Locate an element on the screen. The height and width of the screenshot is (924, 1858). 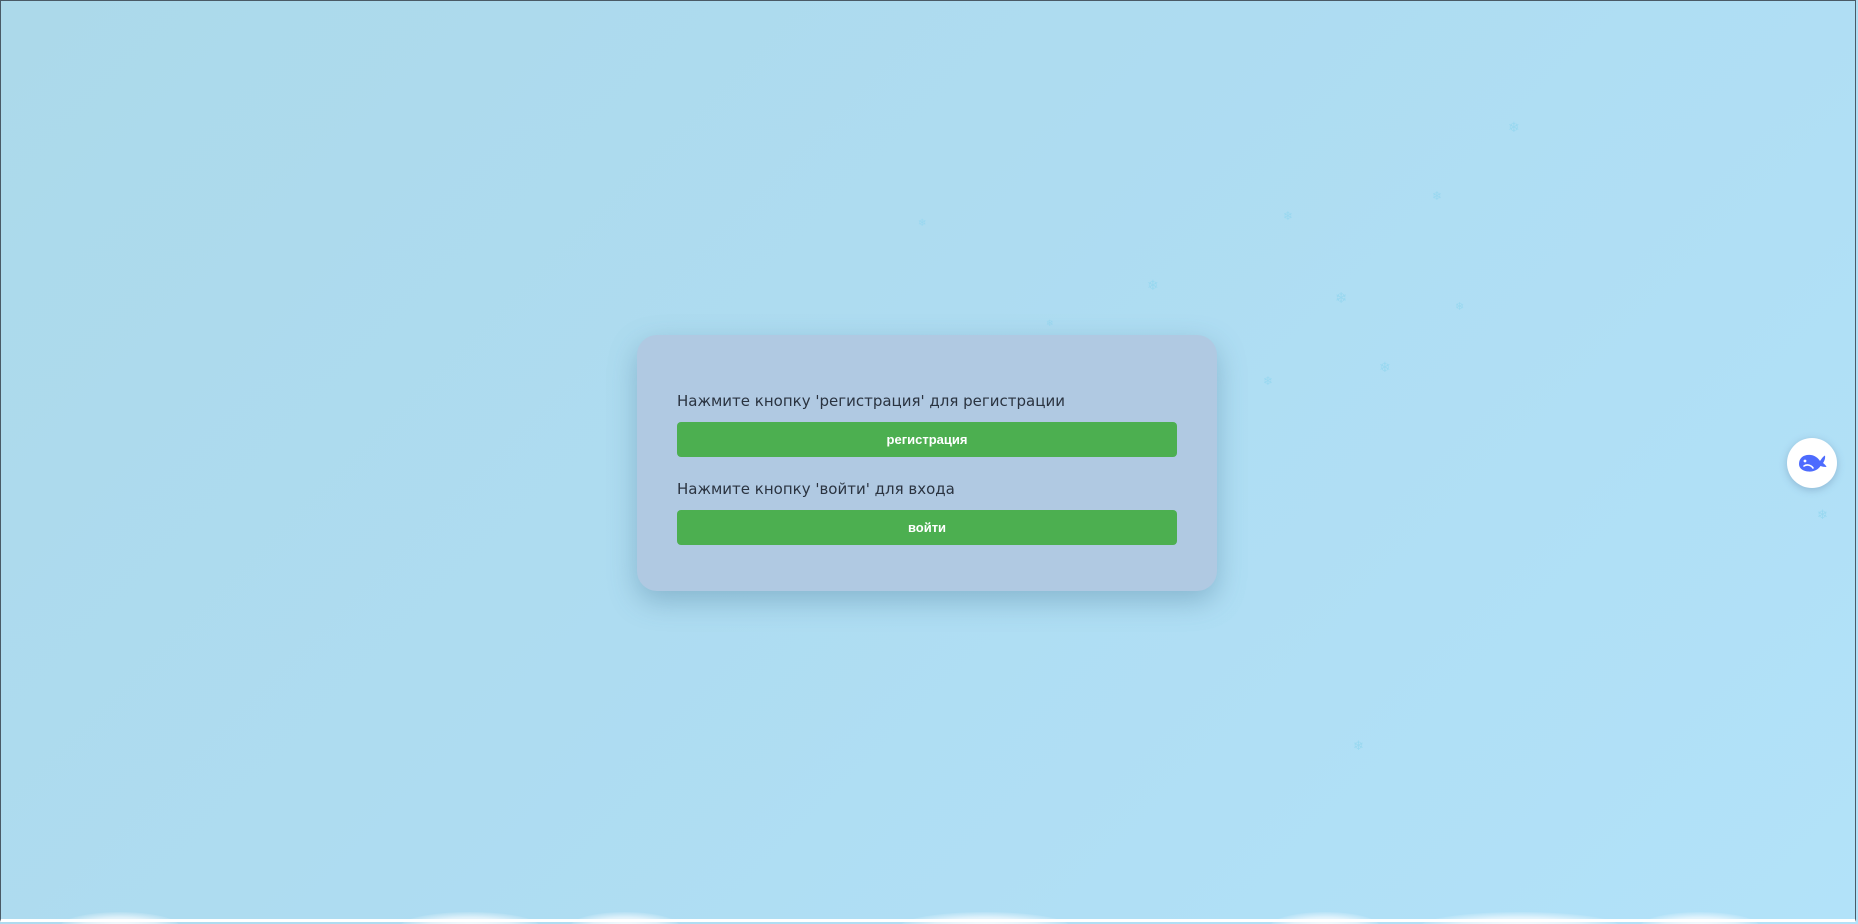
whale-icon is located at coordinates (1813, 463).